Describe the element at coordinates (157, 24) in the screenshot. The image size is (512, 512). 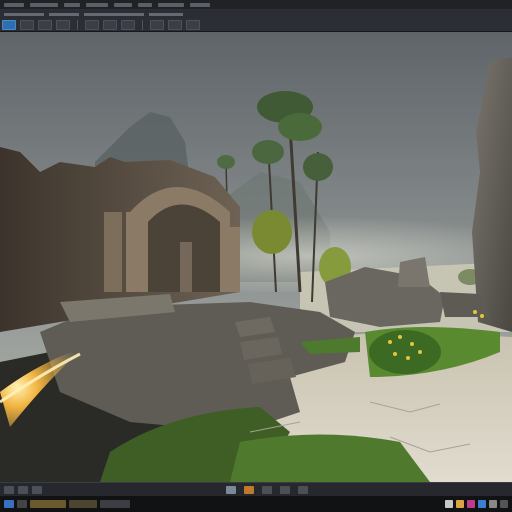
I see `snap-icon` at that location.